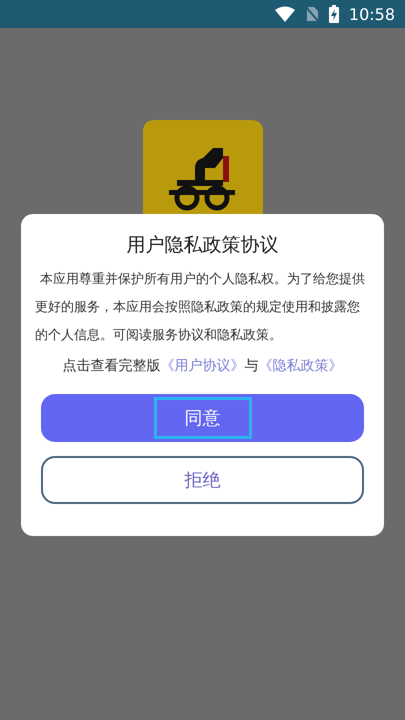 This screenshot has height=720, width=405. What do you see at coordinates (202, 480) in the screenshot?
I see `decline-button: 拒绝` at bounding box center [202, 480].